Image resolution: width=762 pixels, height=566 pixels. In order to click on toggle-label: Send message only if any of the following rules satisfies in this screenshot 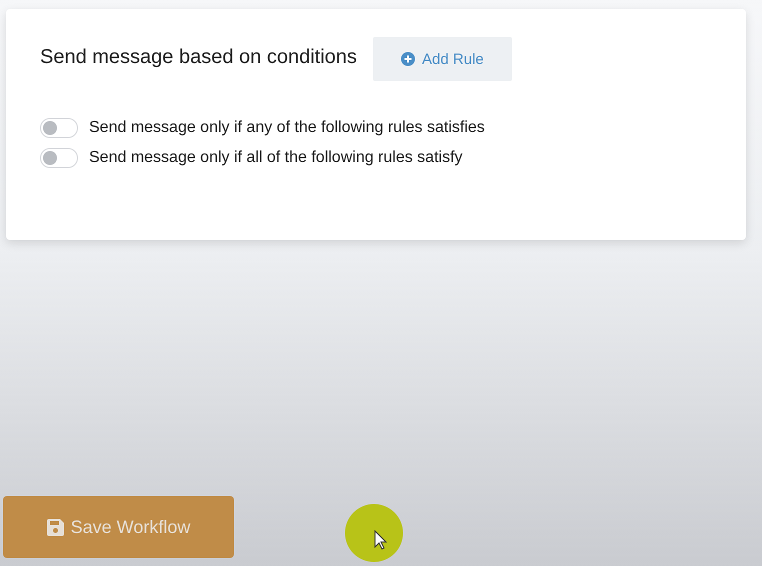, I will do `click(287, 128)`.